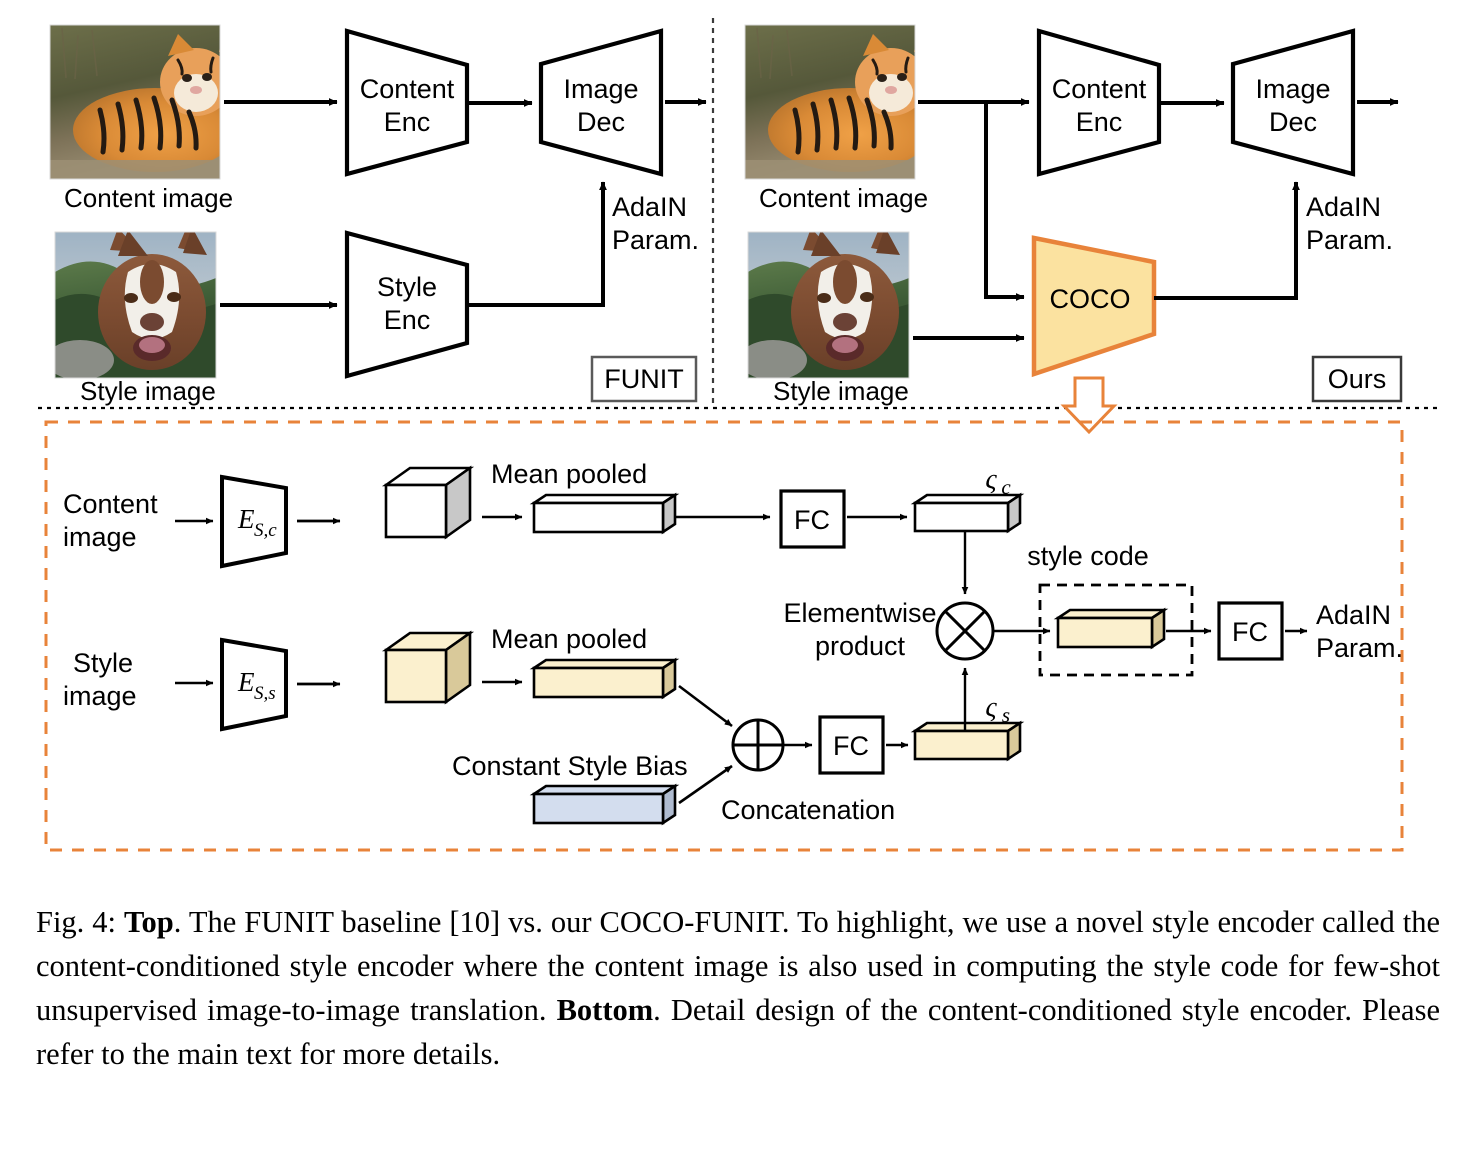 This screenshot has width=1474, height=1164. What do you see at coordinates (100, 696) in the screenshot?
I see `detail-style-image-label-line2: image` at bounding box center [100, 696].